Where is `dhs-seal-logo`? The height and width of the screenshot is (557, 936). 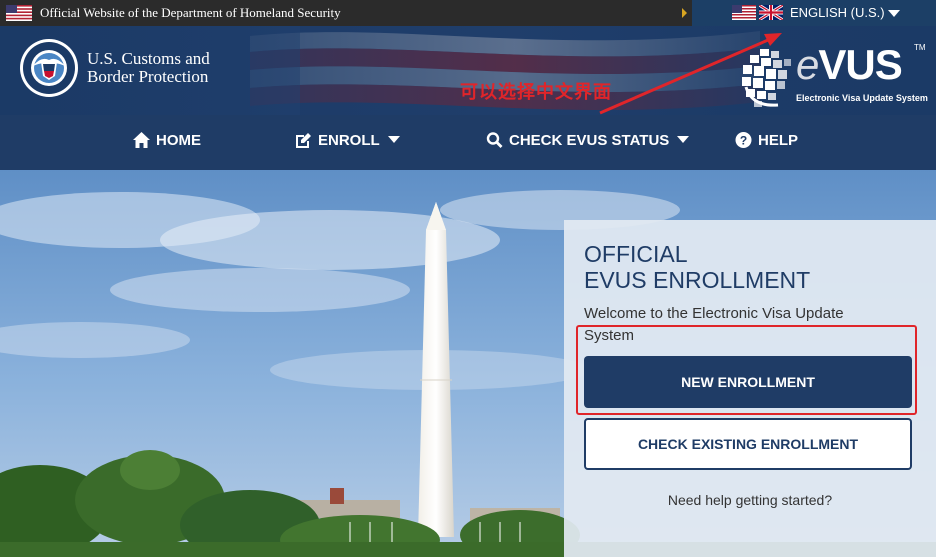 dhs-seal-logo is located at coordinates (49, 68).